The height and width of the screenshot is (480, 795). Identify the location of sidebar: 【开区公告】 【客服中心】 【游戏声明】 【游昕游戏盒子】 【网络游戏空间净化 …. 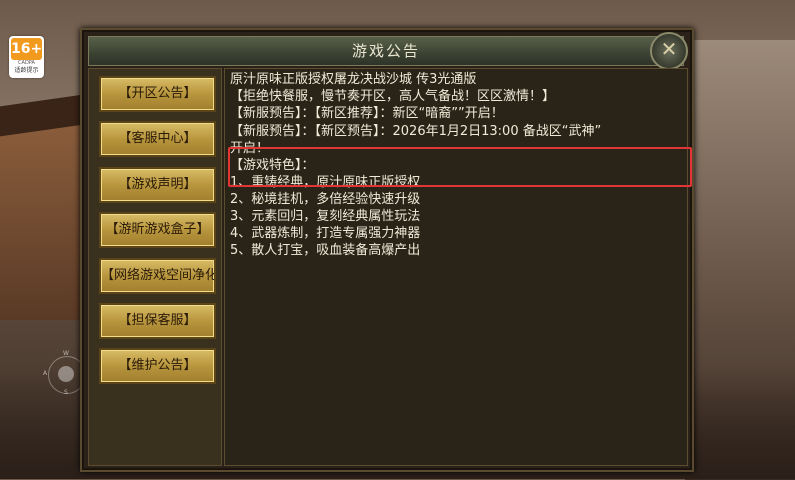
(155, 267).